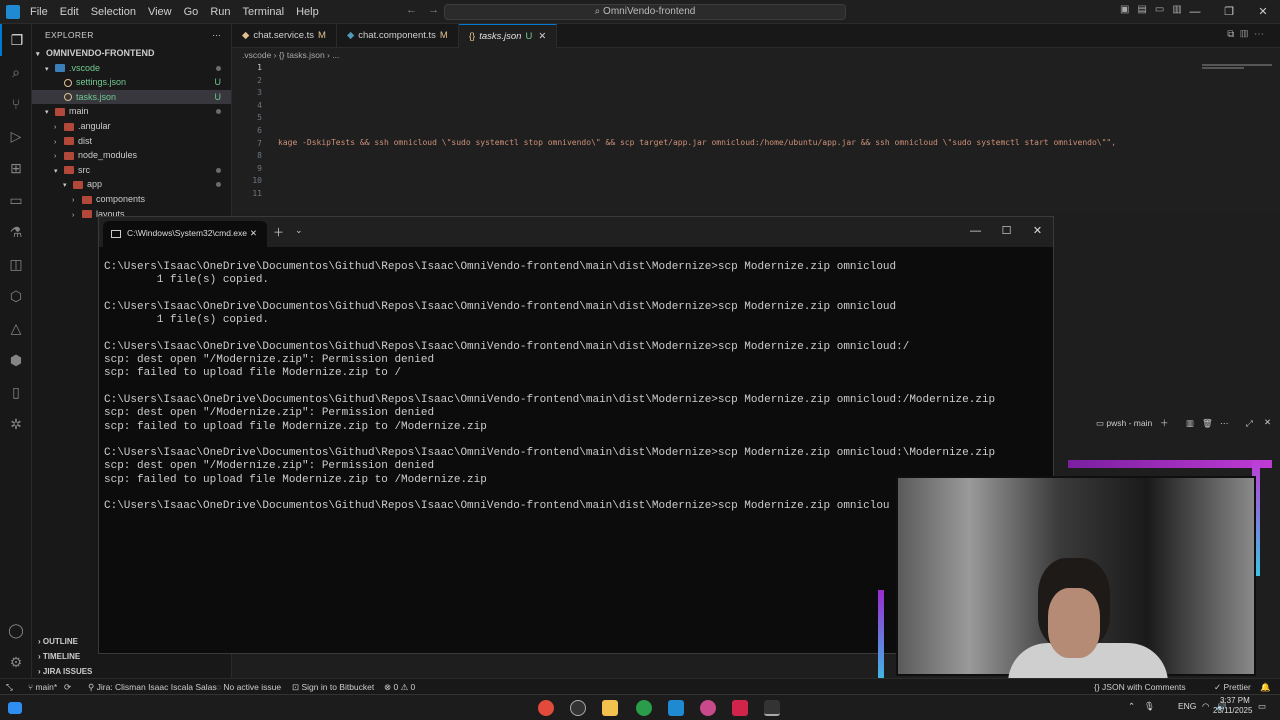  I want to click on sidebar-toggle-icon: ▤, so click(1145, 9).